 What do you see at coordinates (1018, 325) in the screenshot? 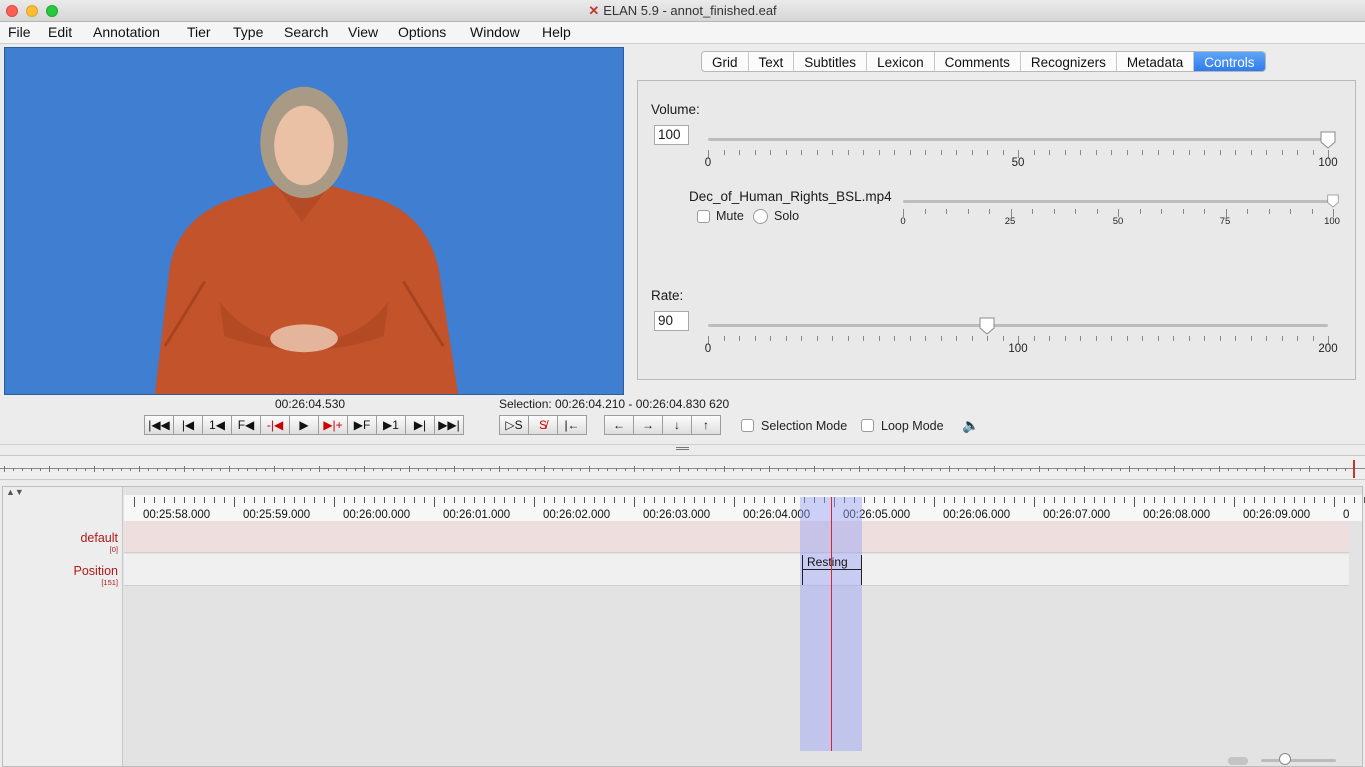
I see `rate-slider-track` at bounding box center [1018, 325].